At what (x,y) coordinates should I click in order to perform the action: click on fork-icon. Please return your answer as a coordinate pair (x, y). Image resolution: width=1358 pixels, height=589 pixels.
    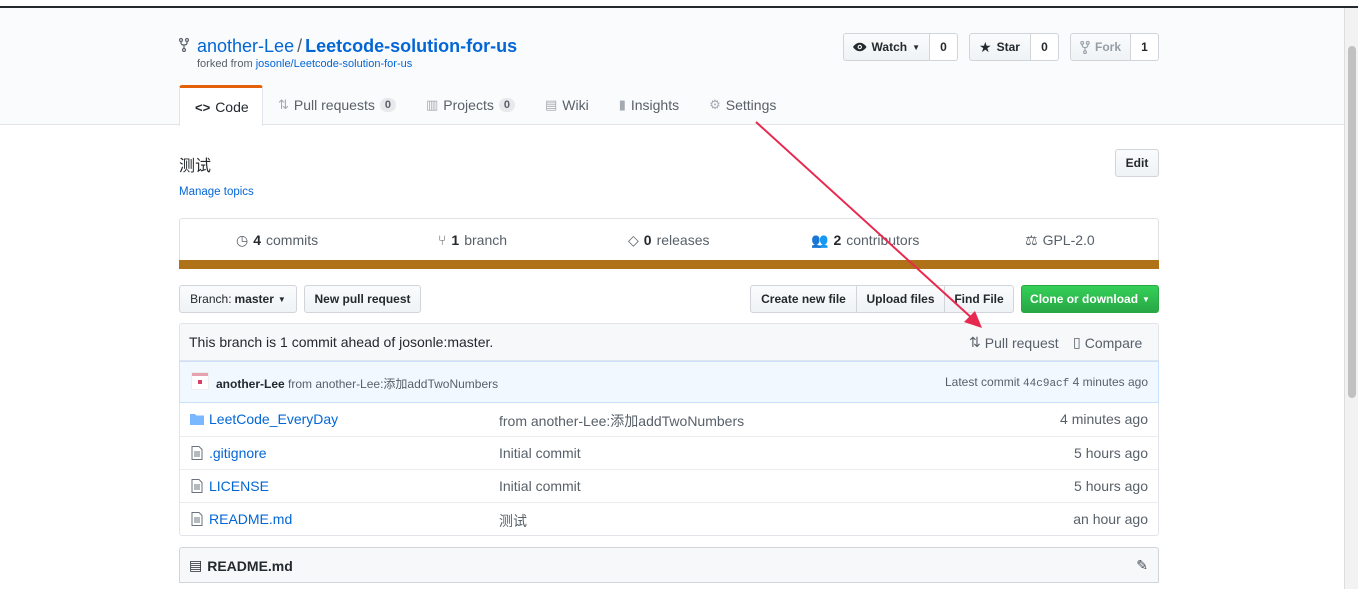
    Looking at the image, I should click on (1085, 47).